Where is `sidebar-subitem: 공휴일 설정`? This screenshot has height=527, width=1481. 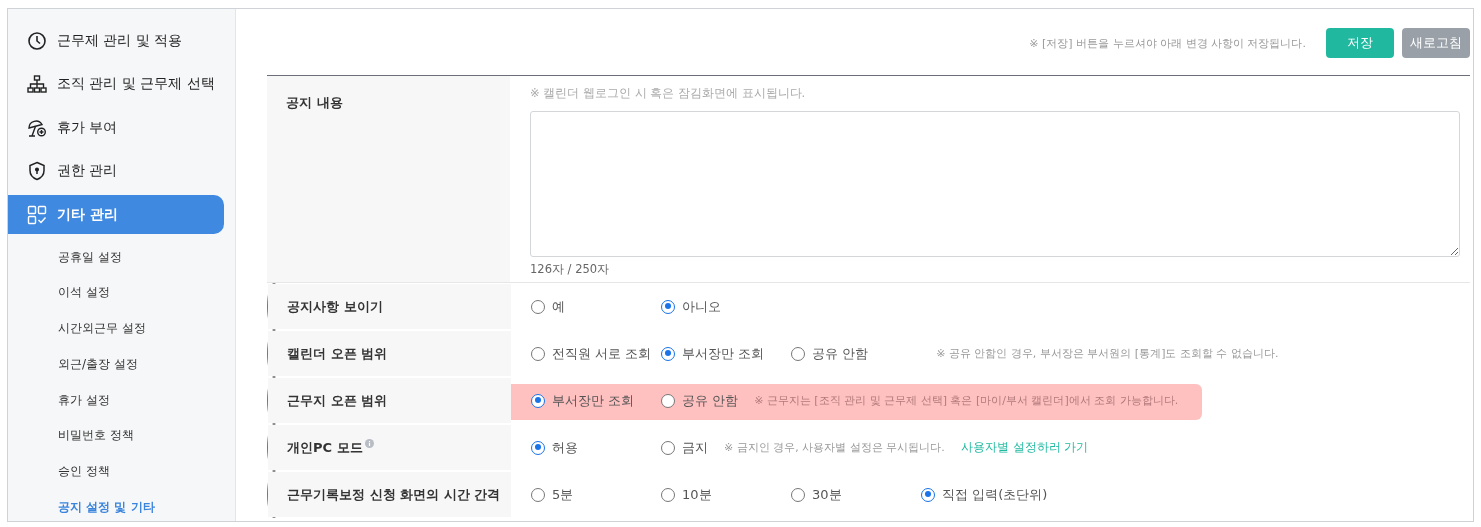 sidebar-subitem: 공휴일 설정 is located at coordinates (121, 256).